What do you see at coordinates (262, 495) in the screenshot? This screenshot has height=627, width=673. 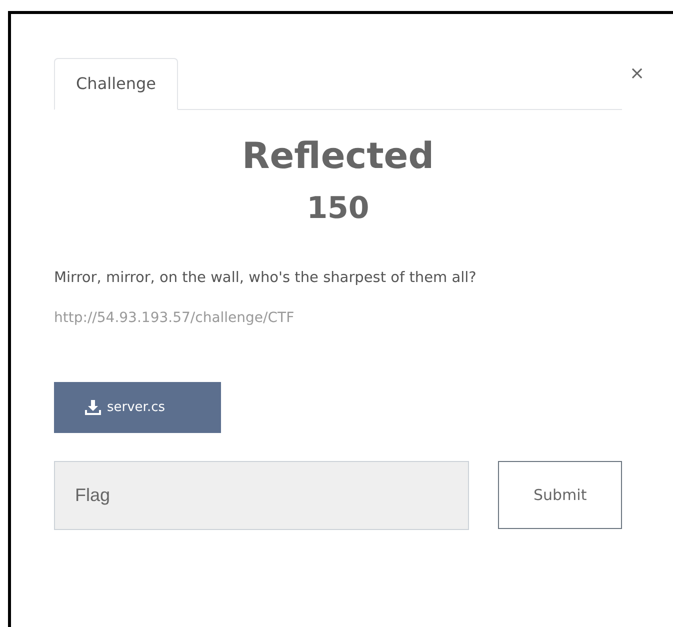 I see `flag-input: Flag` at bounding box center [262, 495].